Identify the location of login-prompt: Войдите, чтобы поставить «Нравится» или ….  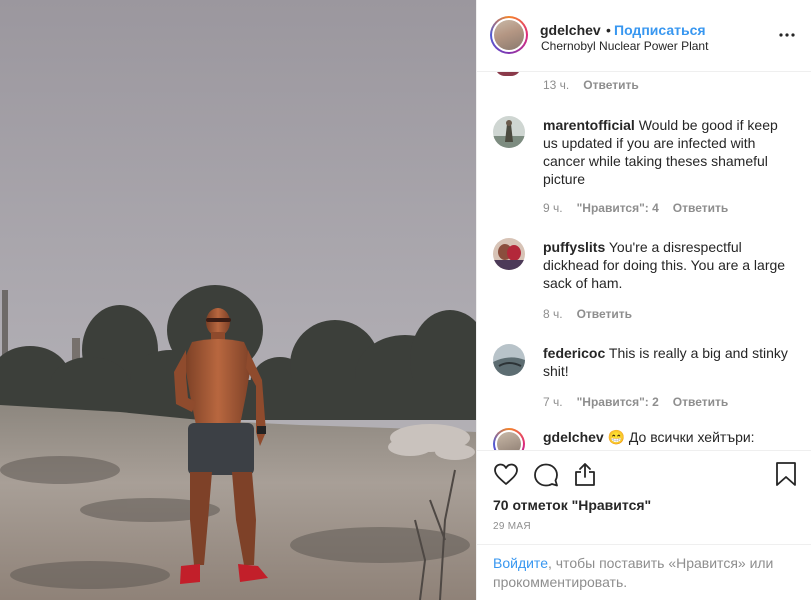
(644, 572).